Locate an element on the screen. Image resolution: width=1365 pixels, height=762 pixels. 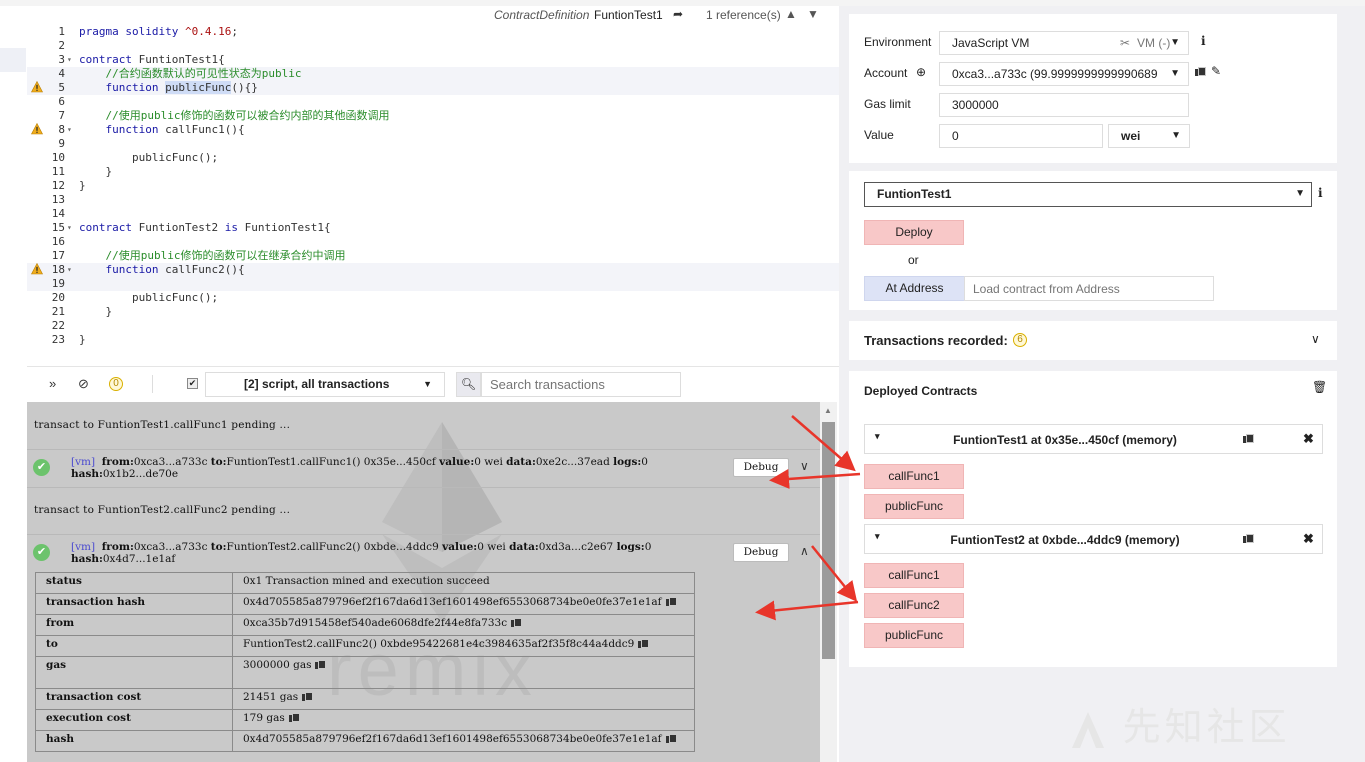
code-line: 1 pragma solidity ^0.4.16; is located at coordinates (433, 32).